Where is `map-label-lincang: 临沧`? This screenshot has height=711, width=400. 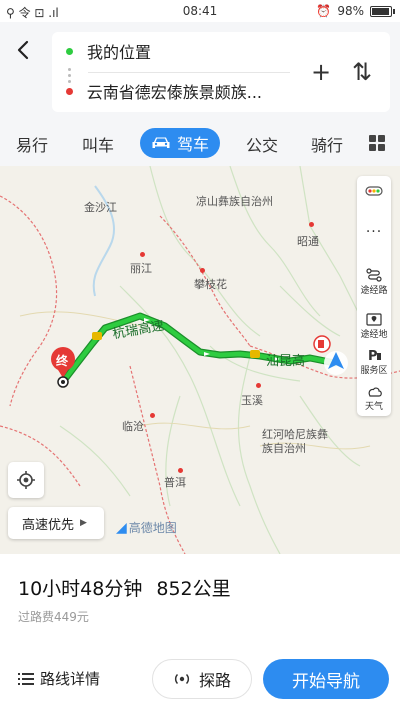 map-label-lincang: 临沧 is located at coordinates (133, 426).